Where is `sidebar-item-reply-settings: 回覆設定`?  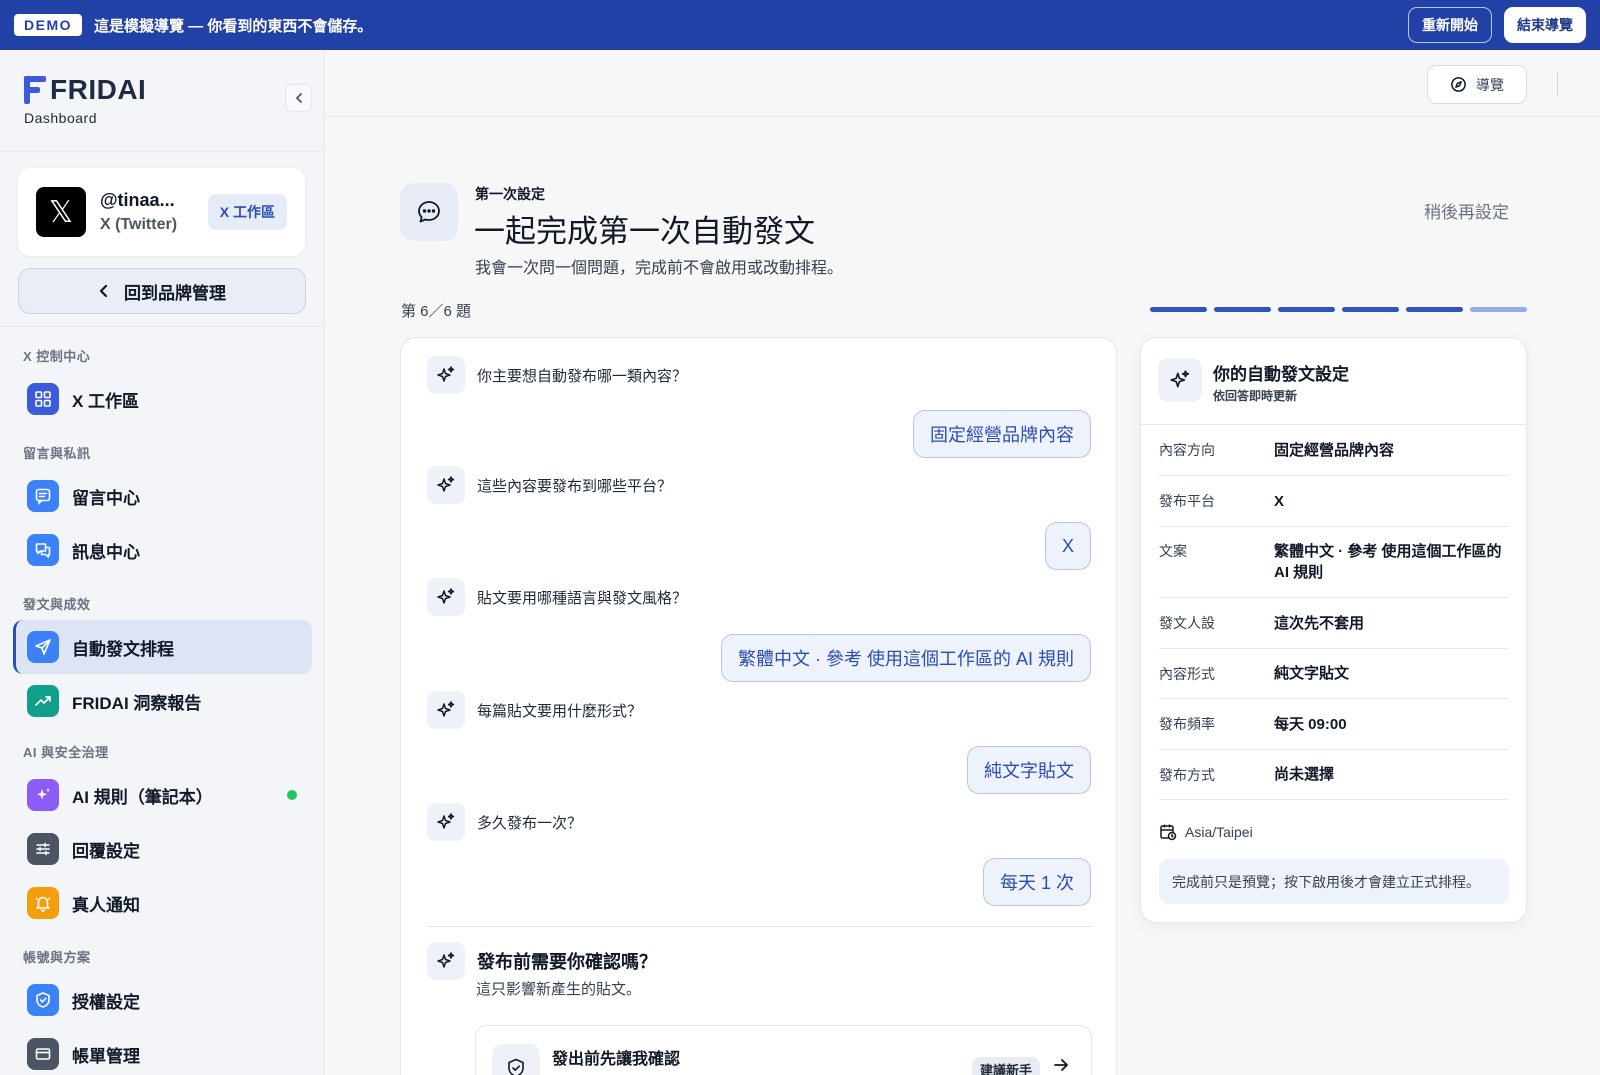
sidebar-item-reply-settings: 回覆設定 is located at coordinates (162, 849).